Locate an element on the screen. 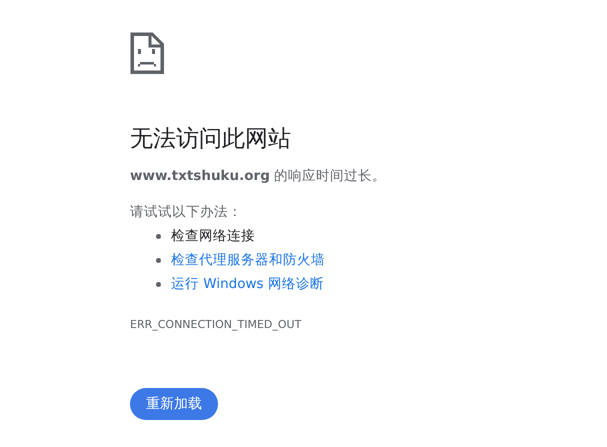 This screenshot has height=447, width=607. suggestion-link: 运行 Windows 网络诊断 is located at coordinates (247, 284).